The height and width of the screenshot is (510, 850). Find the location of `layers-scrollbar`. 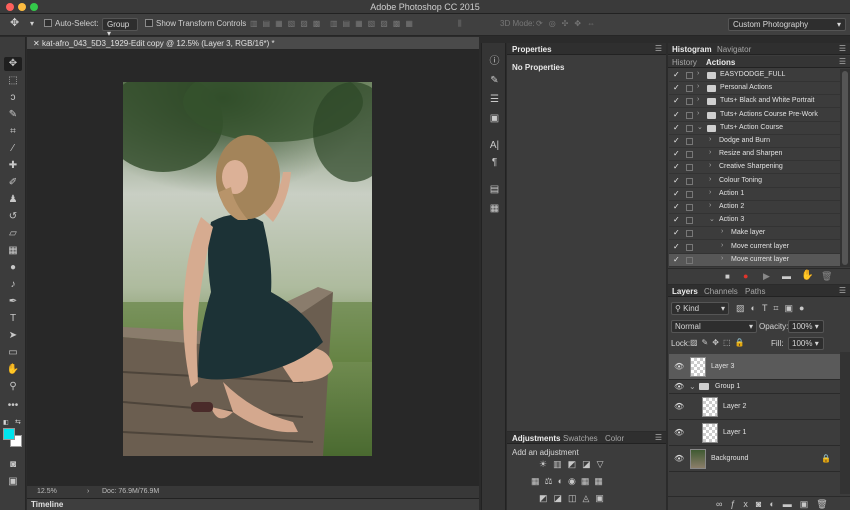

layers-scrollbar is located at coordinates (845, 423).